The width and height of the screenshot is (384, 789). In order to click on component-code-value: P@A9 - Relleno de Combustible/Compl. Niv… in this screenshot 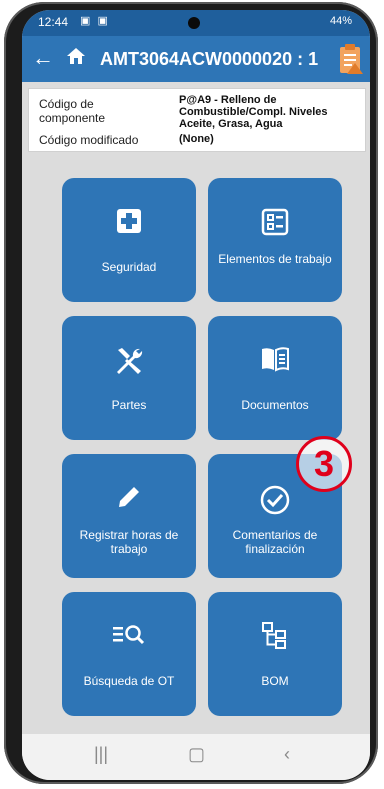, I will do `click(253, 112)`.